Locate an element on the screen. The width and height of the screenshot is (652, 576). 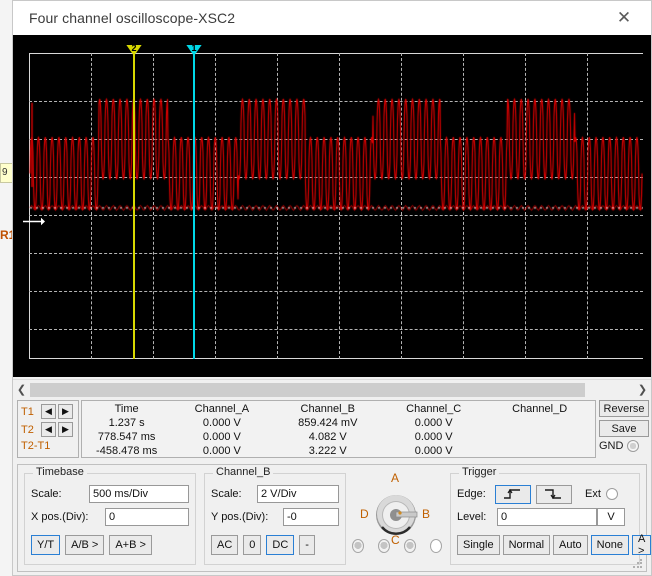
resize-grip is located at coordinates (638, 564).